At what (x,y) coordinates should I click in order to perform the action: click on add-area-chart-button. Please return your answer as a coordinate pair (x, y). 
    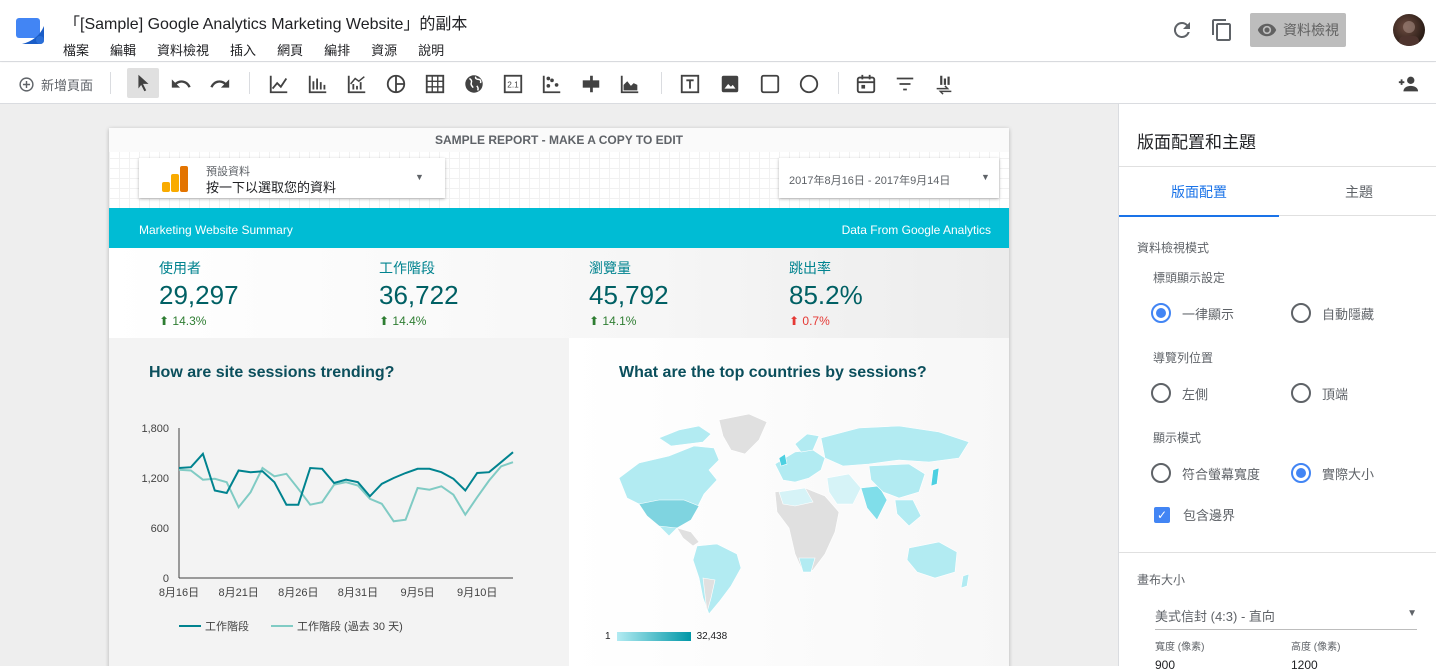
    Looking at the image, I should click on (630, 84).